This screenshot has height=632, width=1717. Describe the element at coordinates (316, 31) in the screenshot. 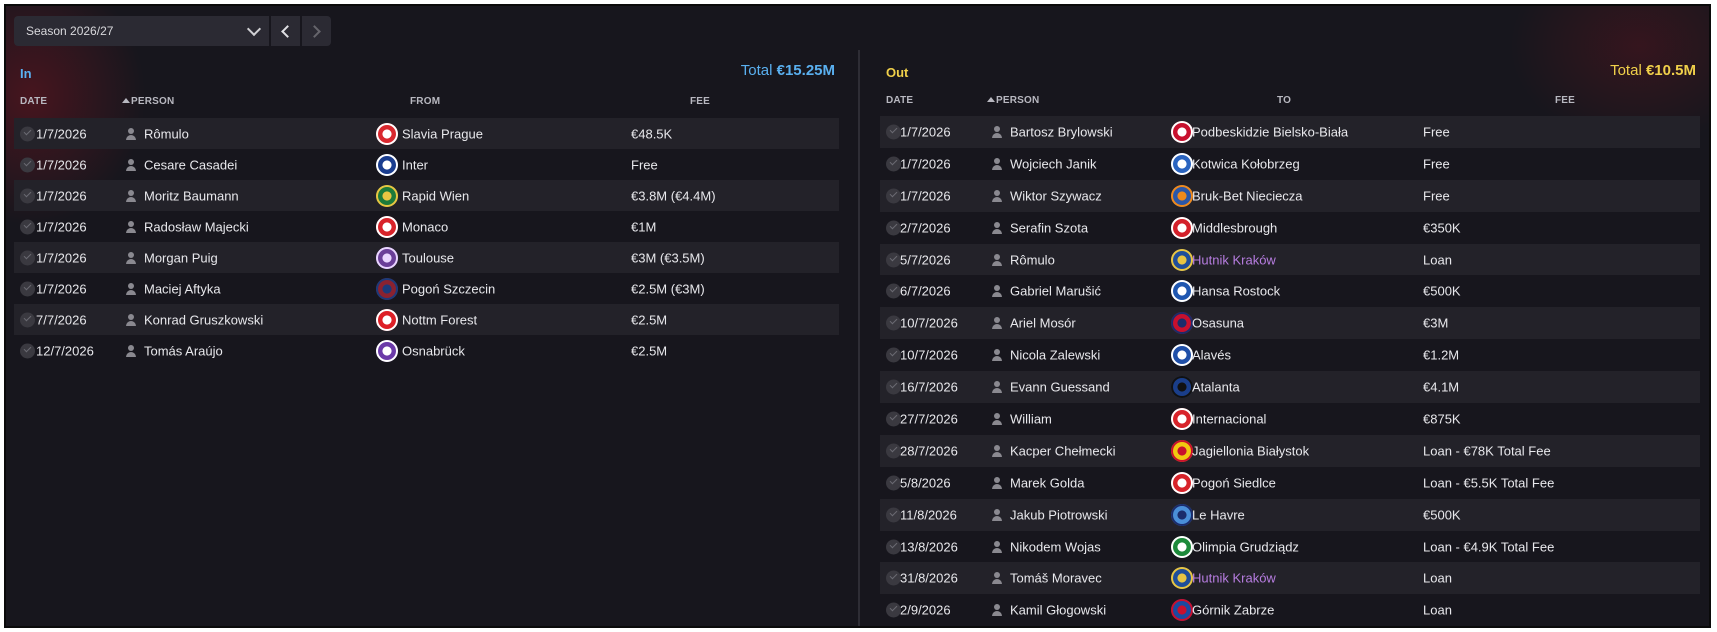

I see `next-season-button` at that location.